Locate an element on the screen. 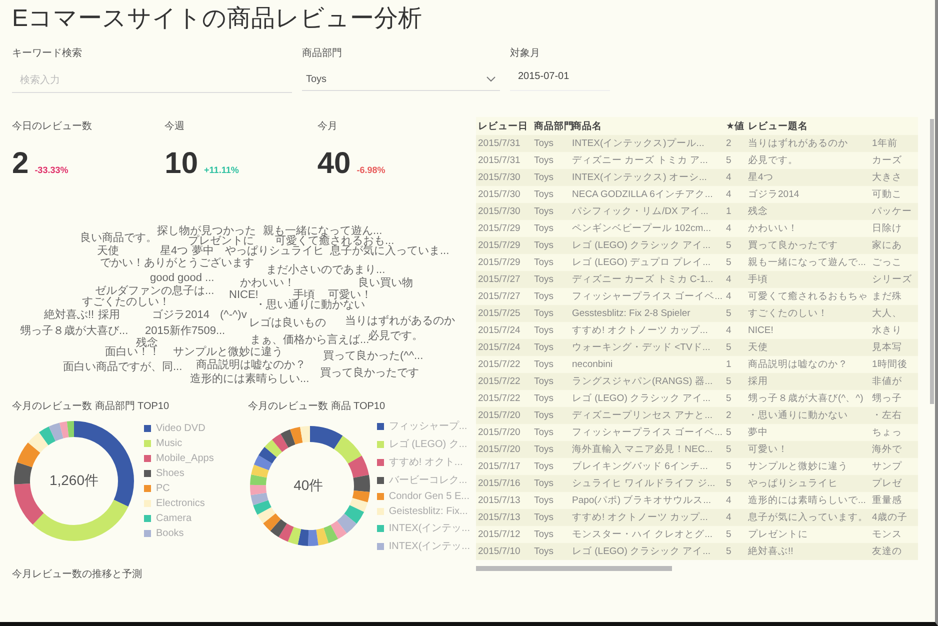  cloud-word: NICE! is located at coordinates (243, 295).